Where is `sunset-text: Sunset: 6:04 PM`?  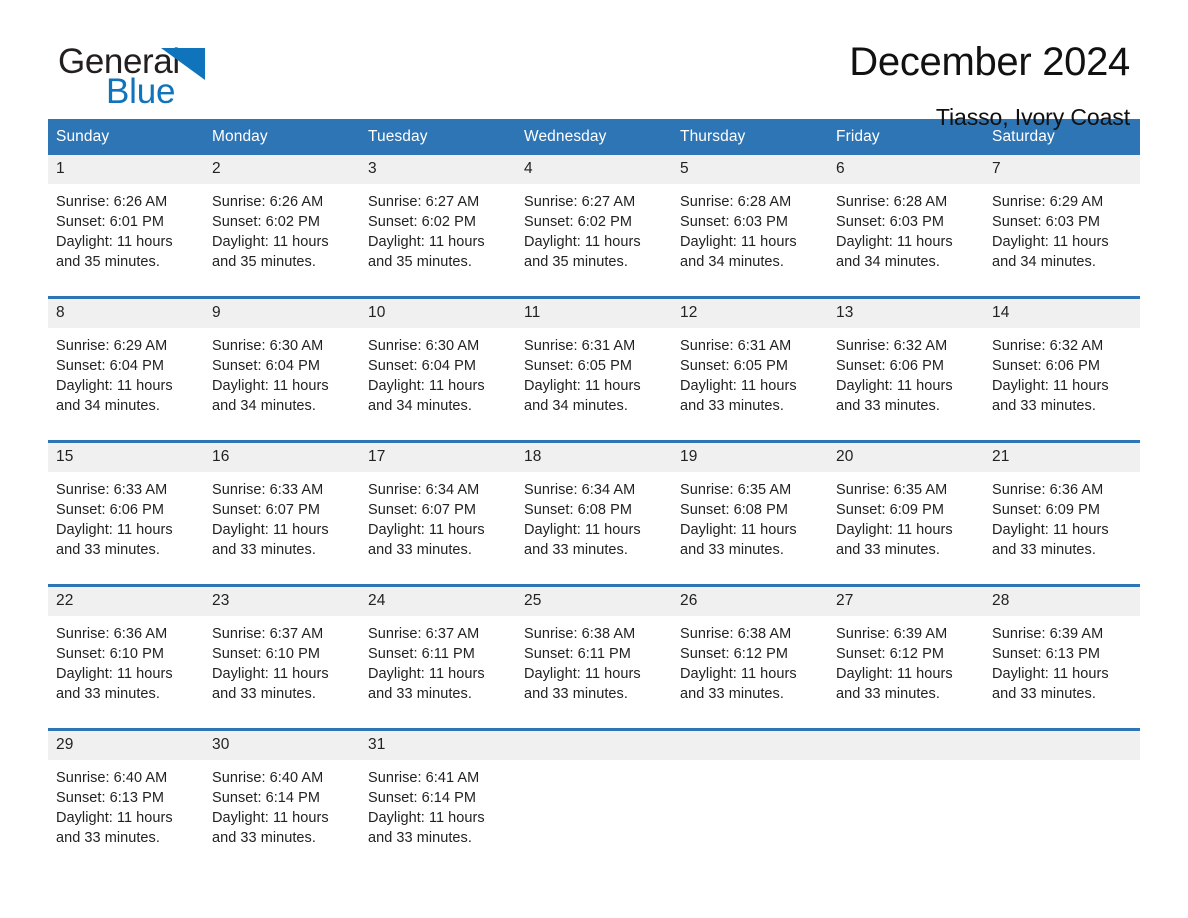 sunset-text: Sunset: 6:04 PM is located at coordinates (266, 366).